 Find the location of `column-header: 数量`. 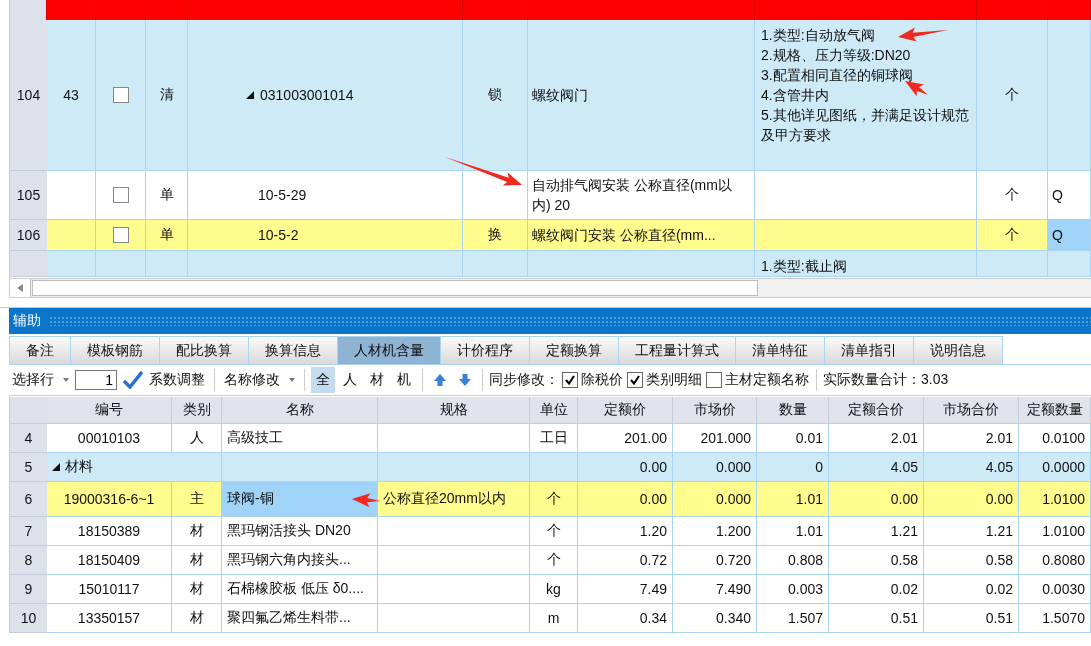

column-header: 数量 is located at coordinates (793, 410).